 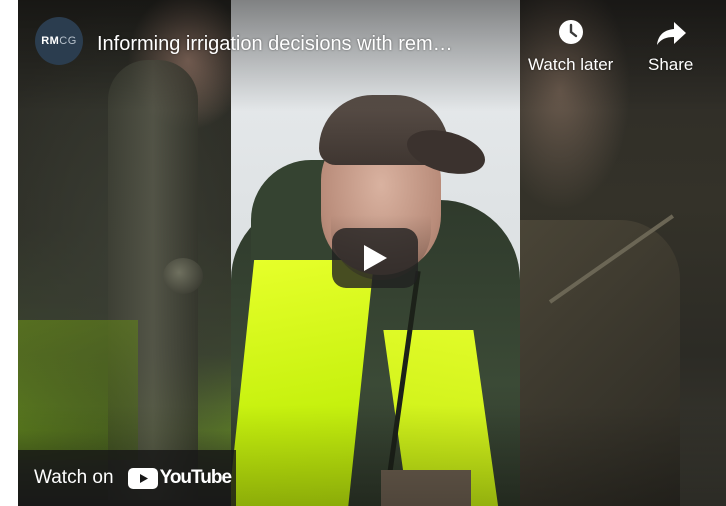 I want to click on watch-later-label: Watch later, so click(x=571, y=64).